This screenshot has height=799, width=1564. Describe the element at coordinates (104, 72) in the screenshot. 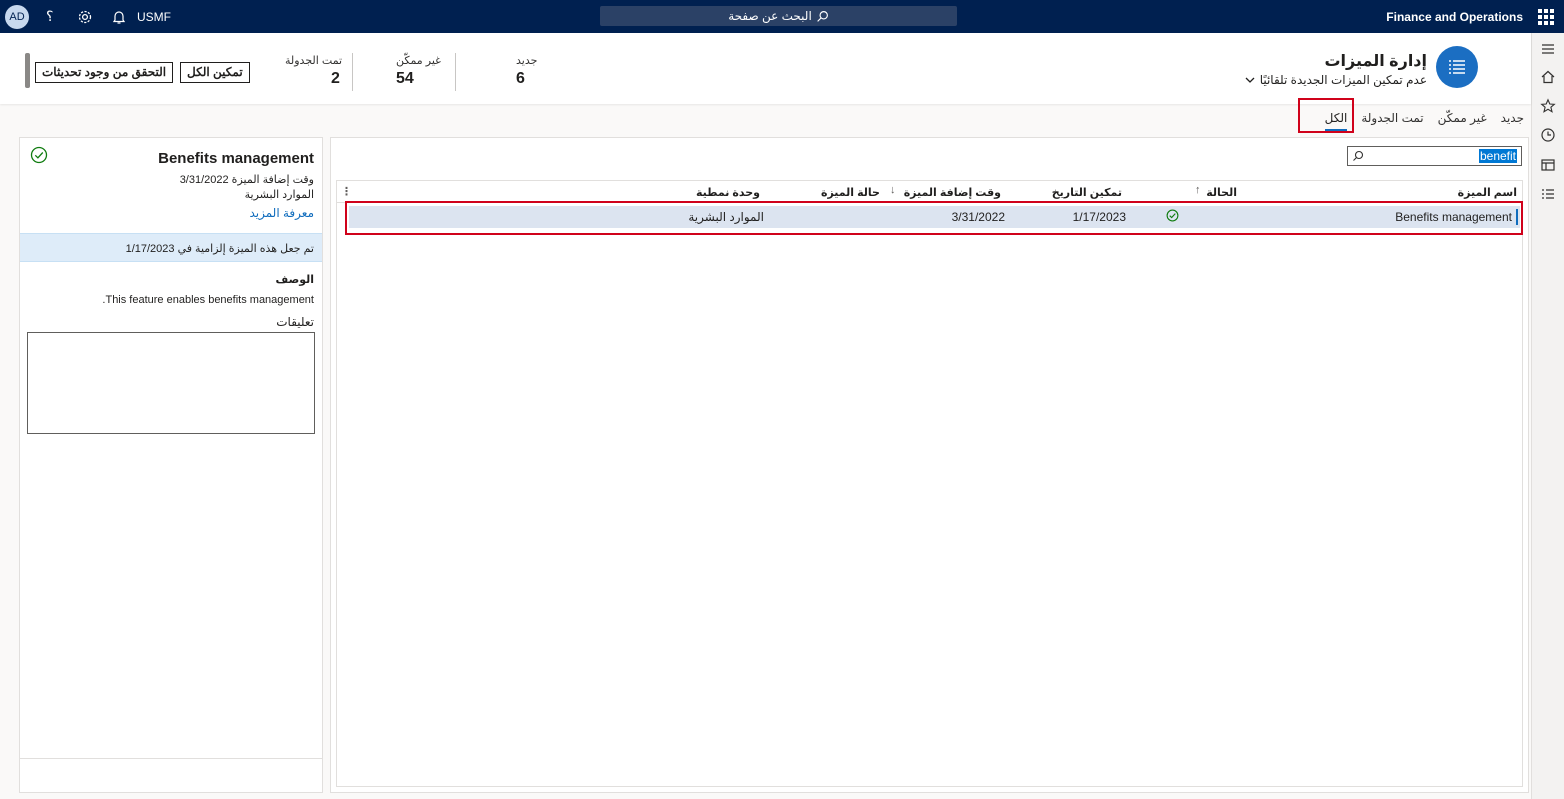

I see `check-updates-button: التحقق من وجود تحديثات` at that location.